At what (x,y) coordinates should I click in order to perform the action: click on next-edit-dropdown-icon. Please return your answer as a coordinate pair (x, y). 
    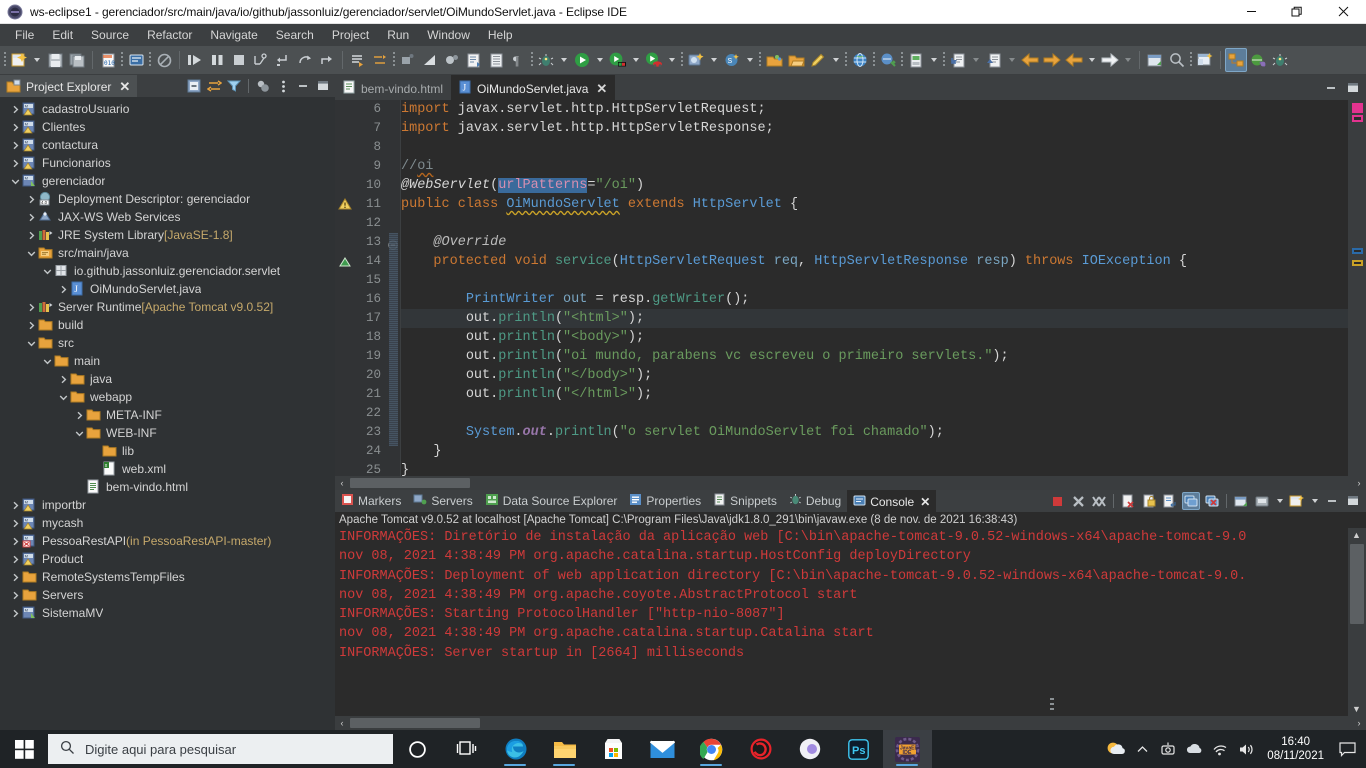
    Looking at the image, I should click on (1128, 60).